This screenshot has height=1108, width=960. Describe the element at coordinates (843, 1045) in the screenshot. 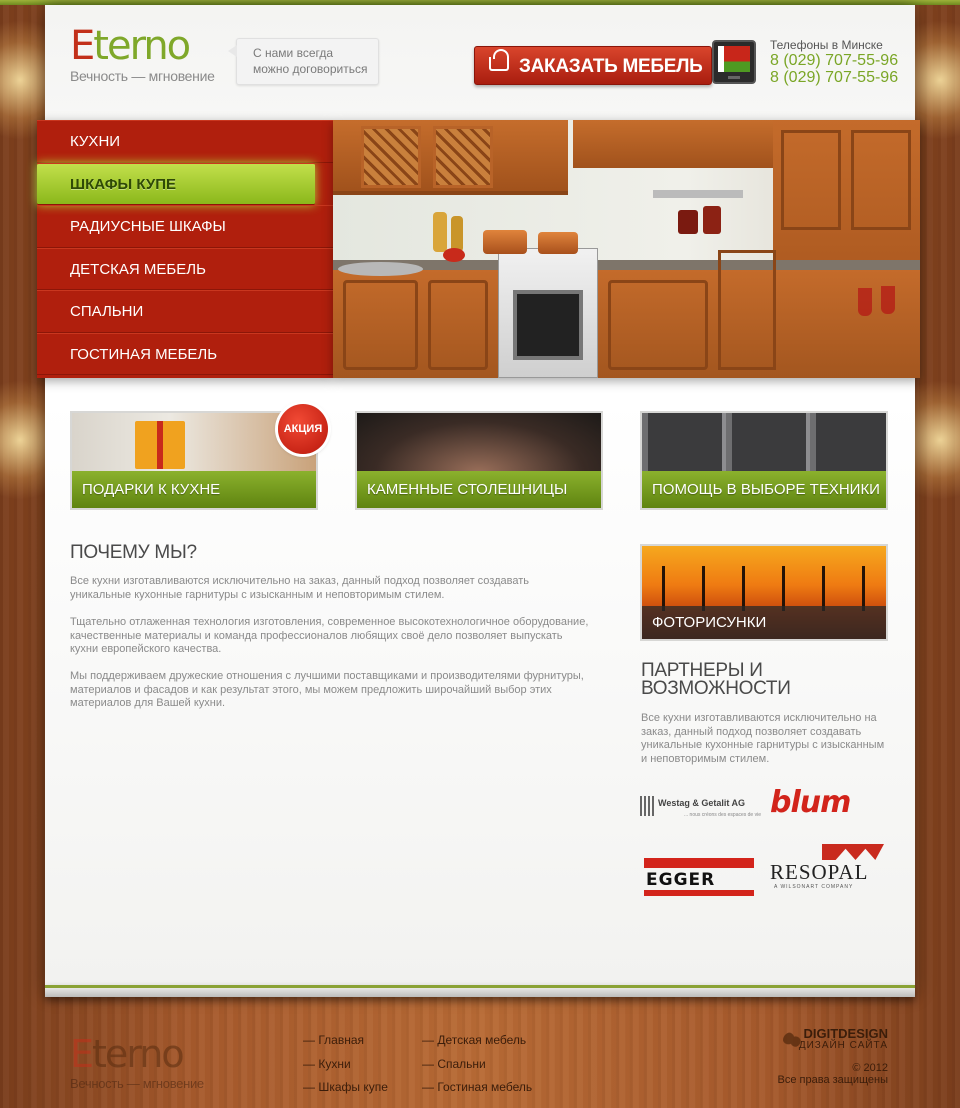

I see `designer-sub: ДИЗАЙН САЙТА` at that location.